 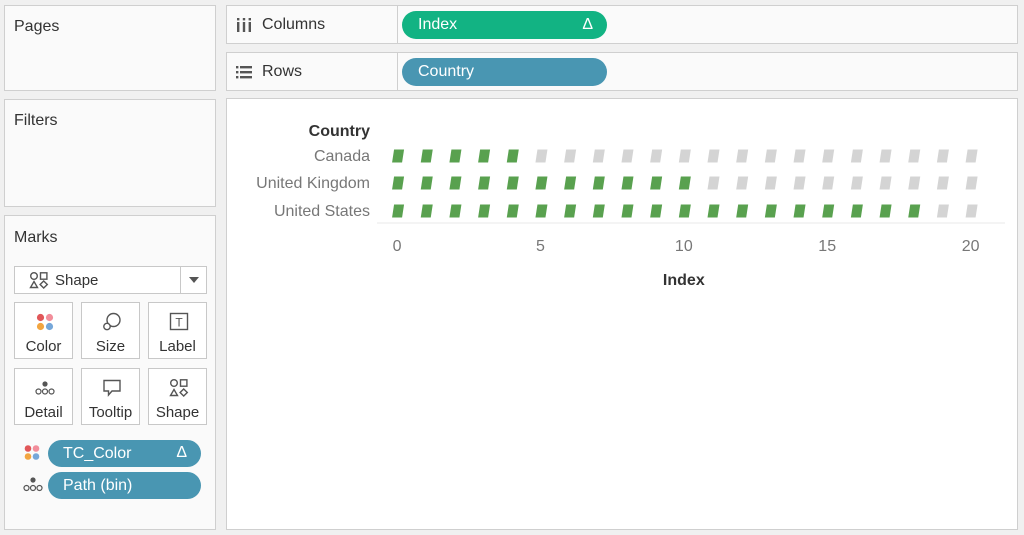 What do you see at coordinates (313, 183) in the screenshot?
I see `row-label-united-kingdom: United Kingdom` at bounding box center [313, 183].